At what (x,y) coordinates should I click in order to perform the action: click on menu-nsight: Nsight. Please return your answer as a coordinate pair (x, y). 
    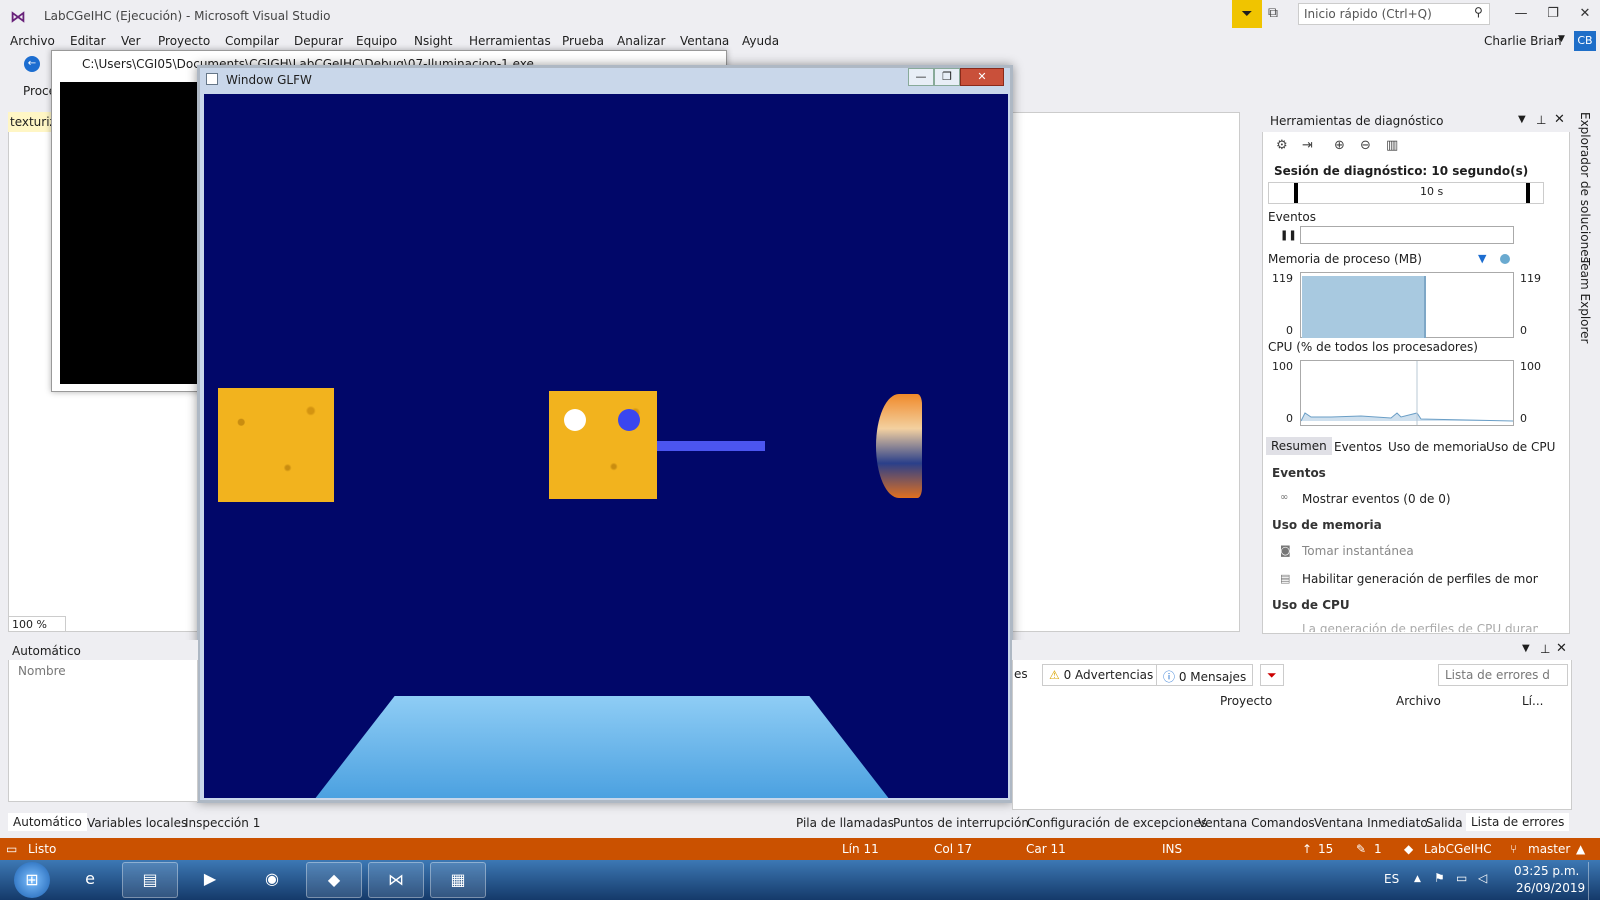
    Looking at the image, I should click on (433, 41).